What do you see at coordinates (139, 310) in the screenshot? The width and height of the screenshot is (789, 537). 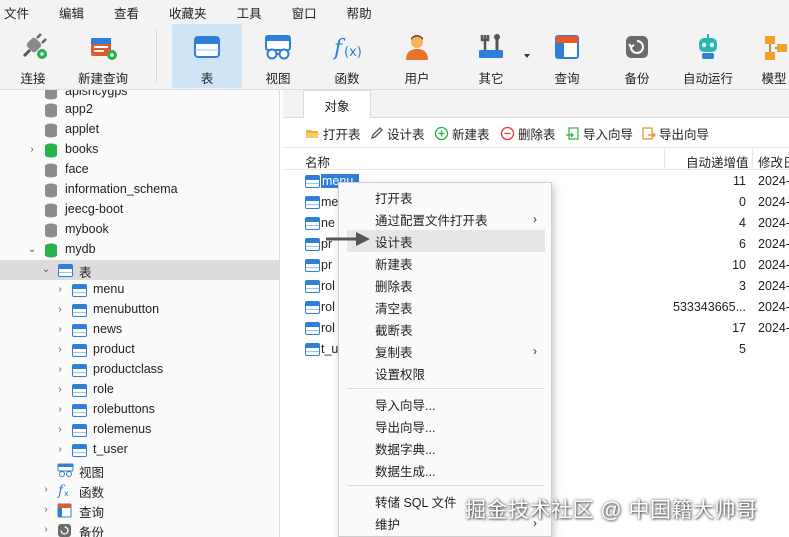 I see `tree-table-menubutton: › menubutton` at bounding box center [139, 310].